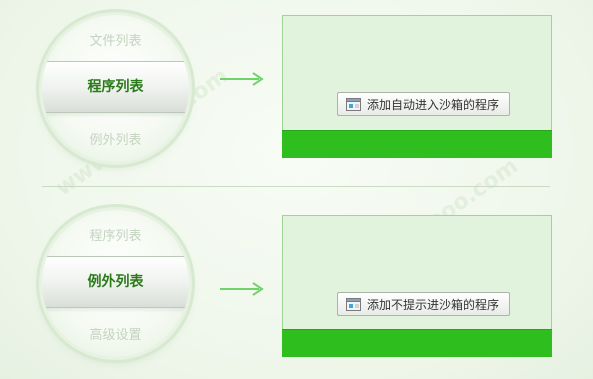 This screenshot has height=379, width=593. I want to click on category-dial: 文件列表 程序列表 例外列表, so click(115, 88).